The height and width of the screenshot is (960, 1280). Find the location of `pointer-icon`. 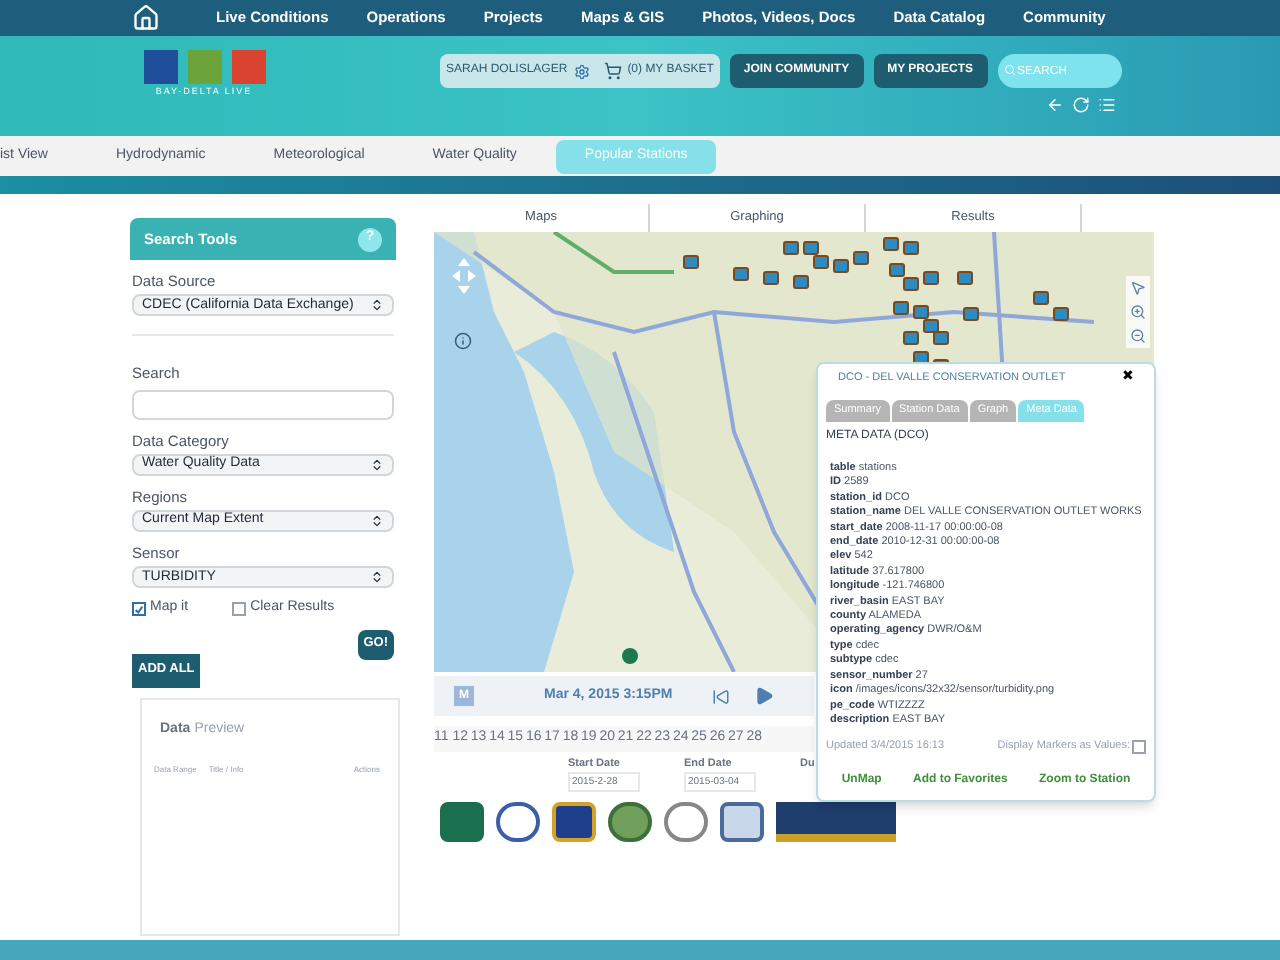

pointer-icon is located at coordinates (1138, 288).